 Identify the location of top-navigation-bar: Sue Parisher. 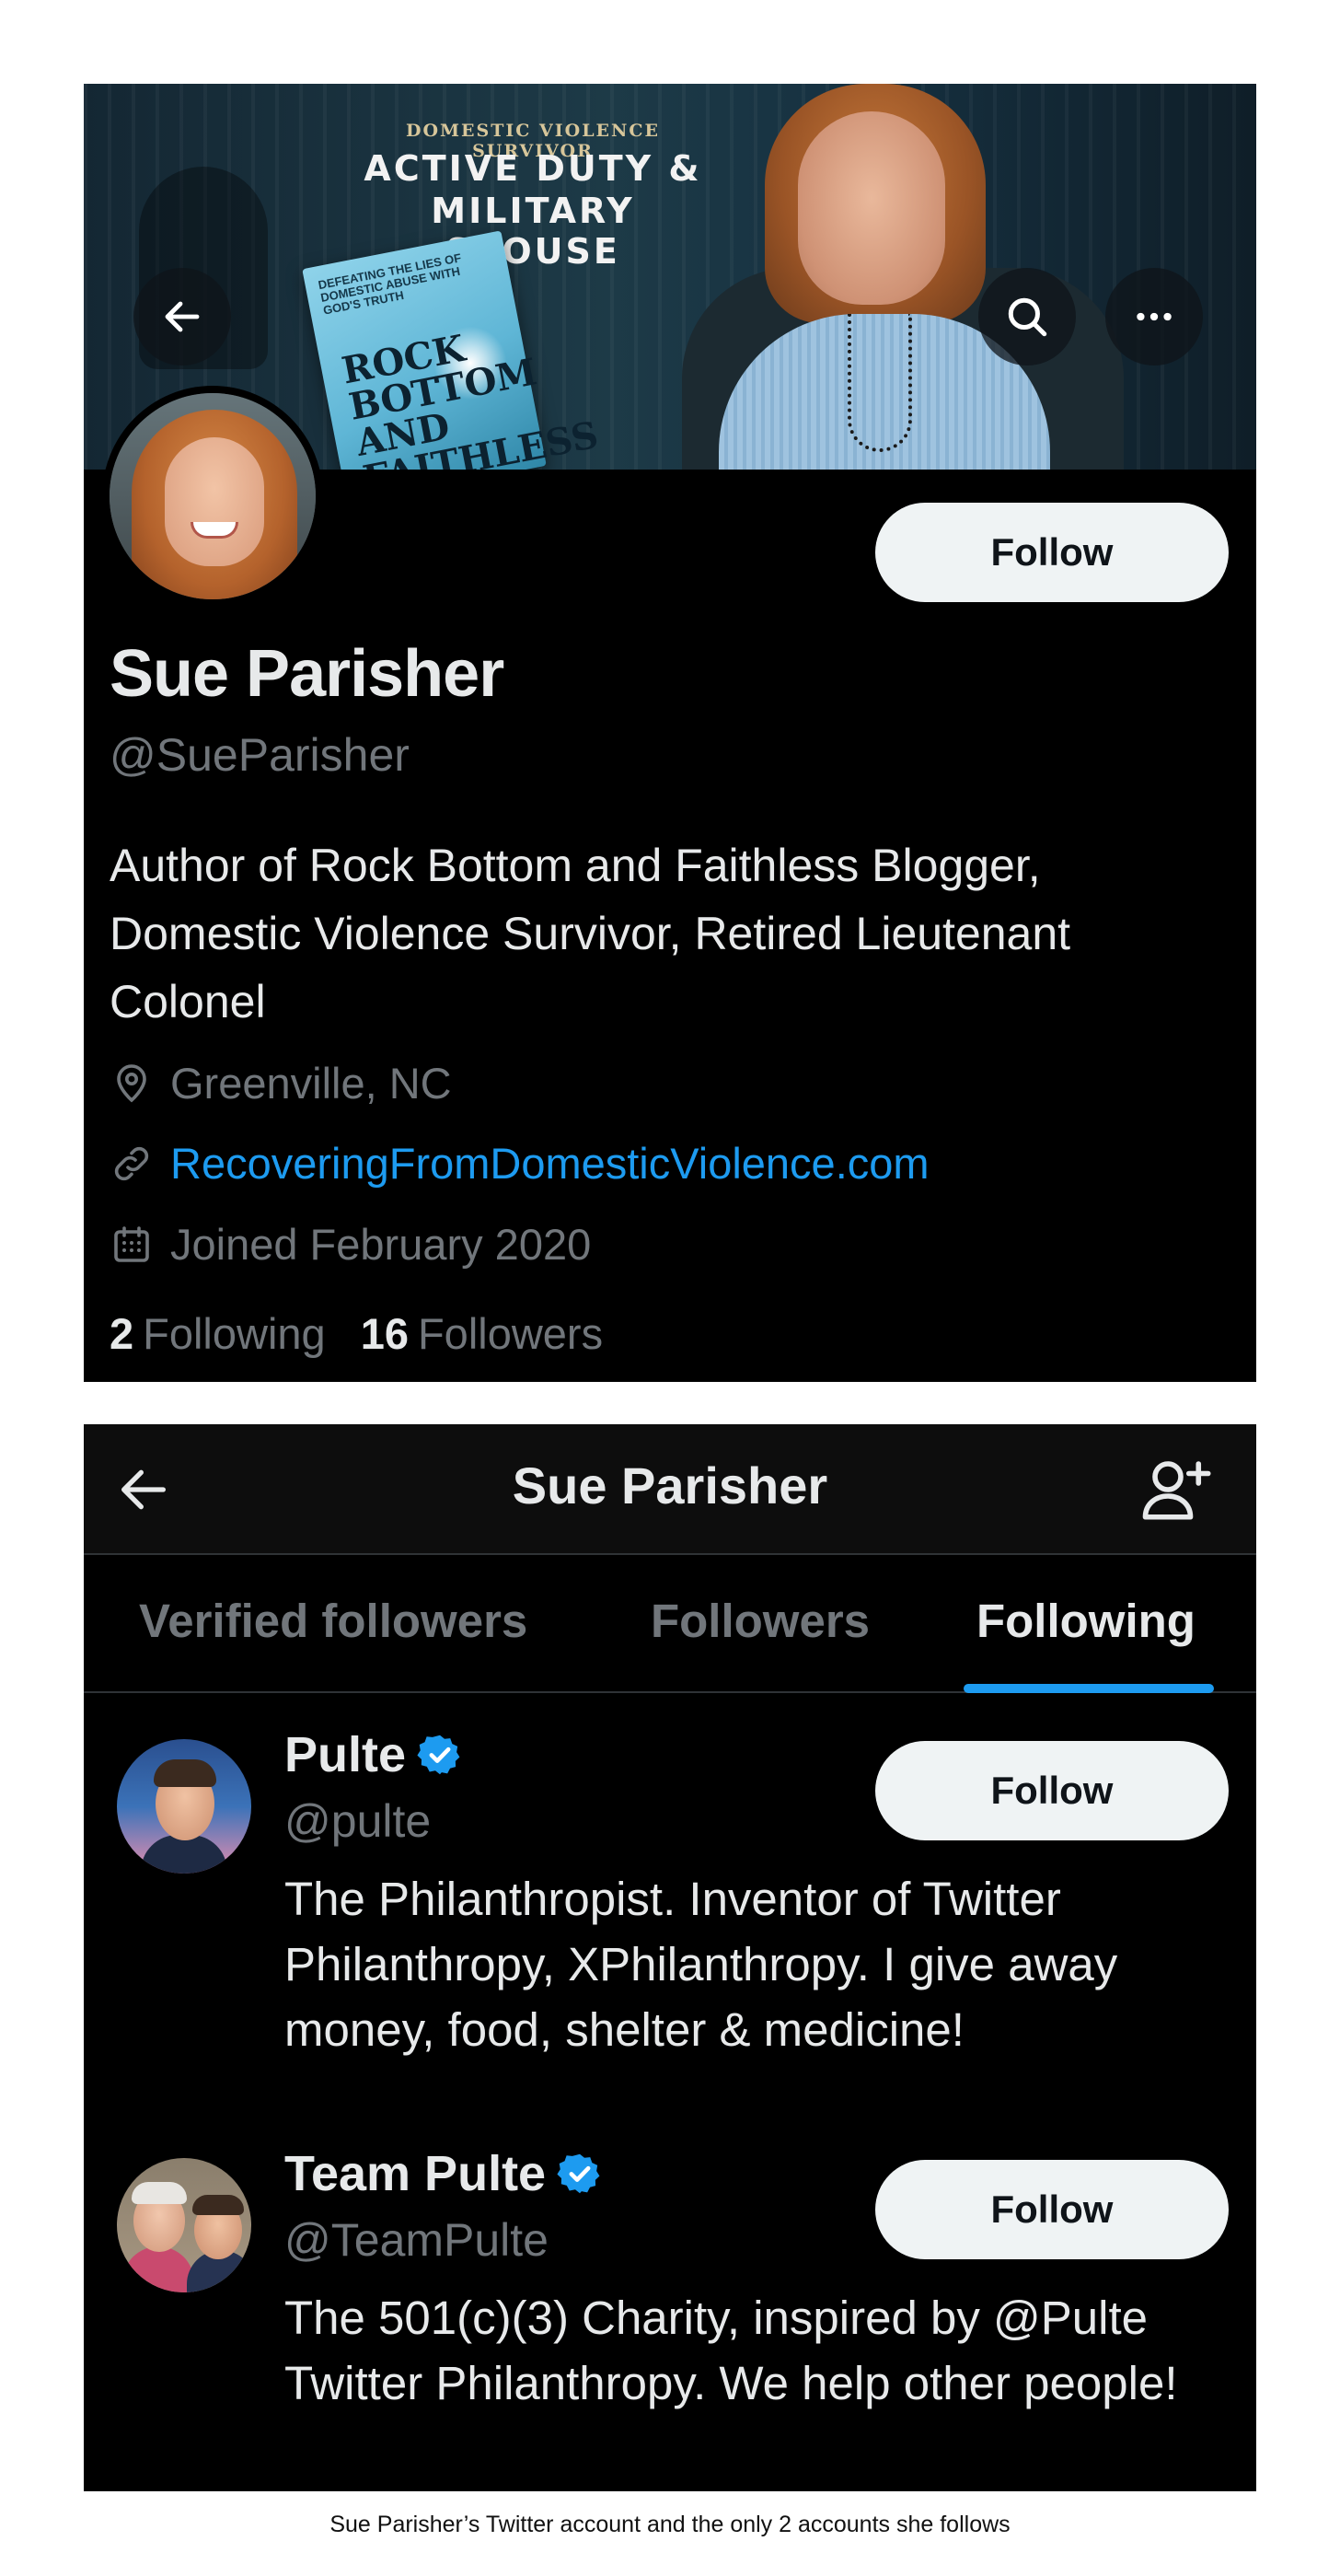
(670, 1489).